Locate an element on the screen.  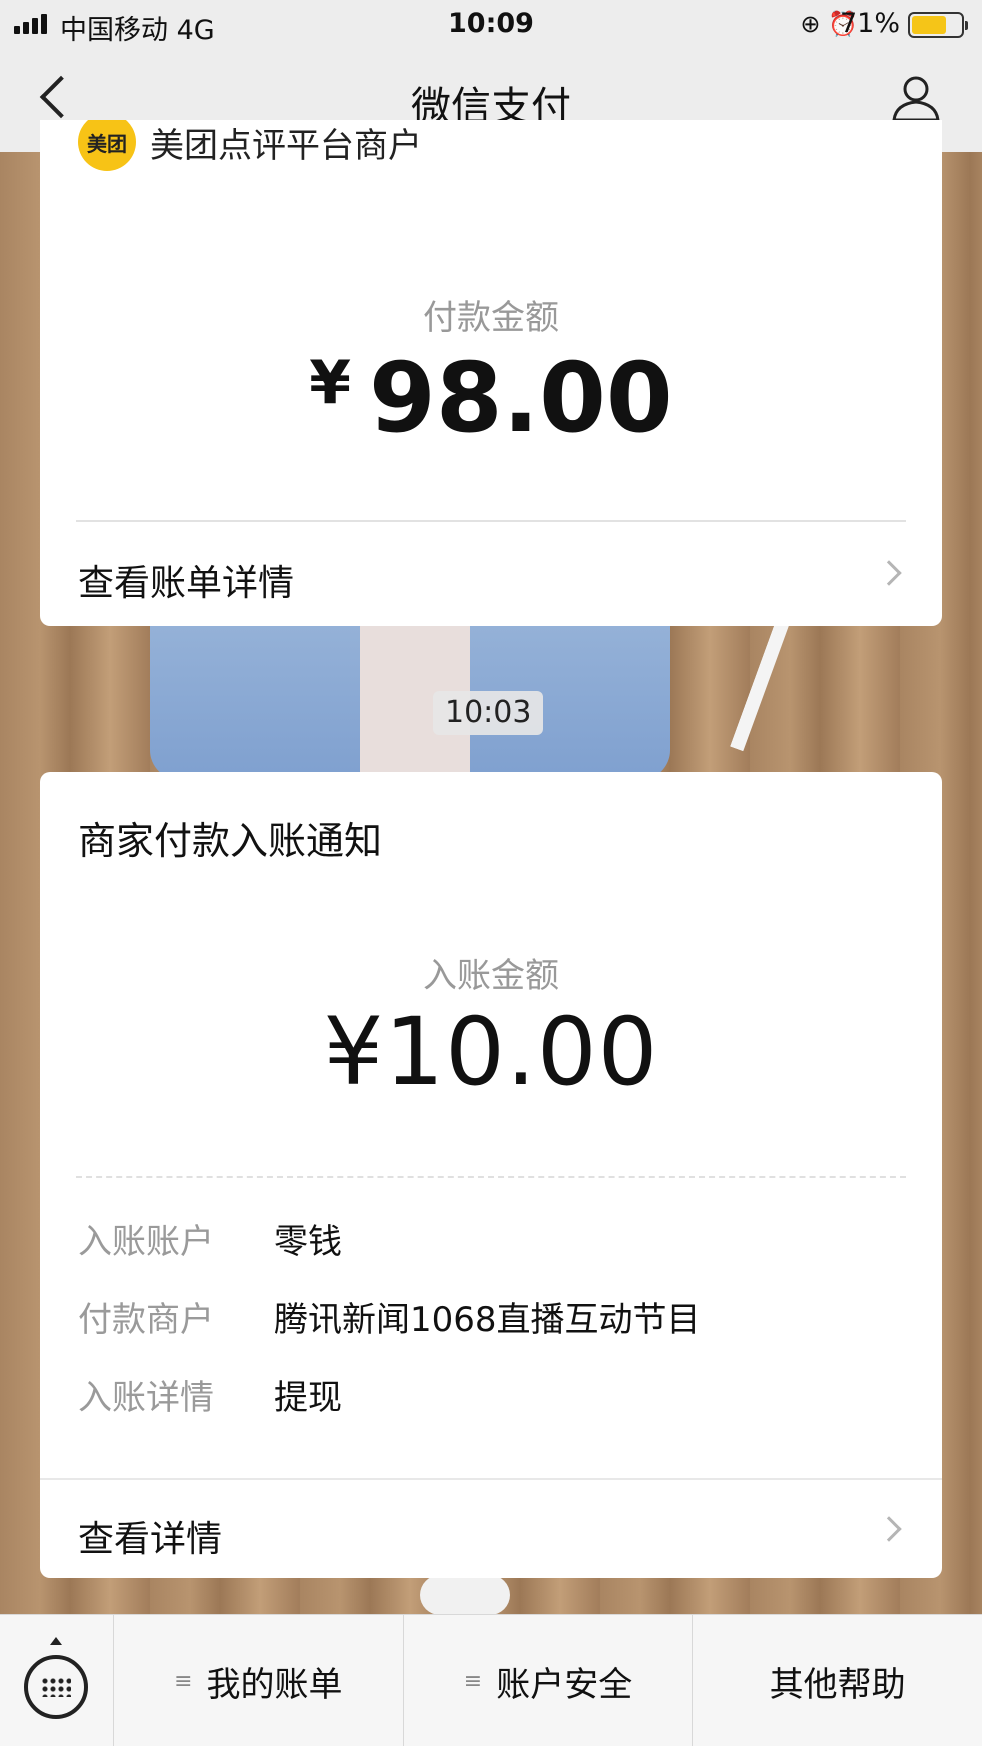
status-bar: 中国移动 4G 10:09 ⊕ ⏰ 71% is located at coordinates (491, 25).